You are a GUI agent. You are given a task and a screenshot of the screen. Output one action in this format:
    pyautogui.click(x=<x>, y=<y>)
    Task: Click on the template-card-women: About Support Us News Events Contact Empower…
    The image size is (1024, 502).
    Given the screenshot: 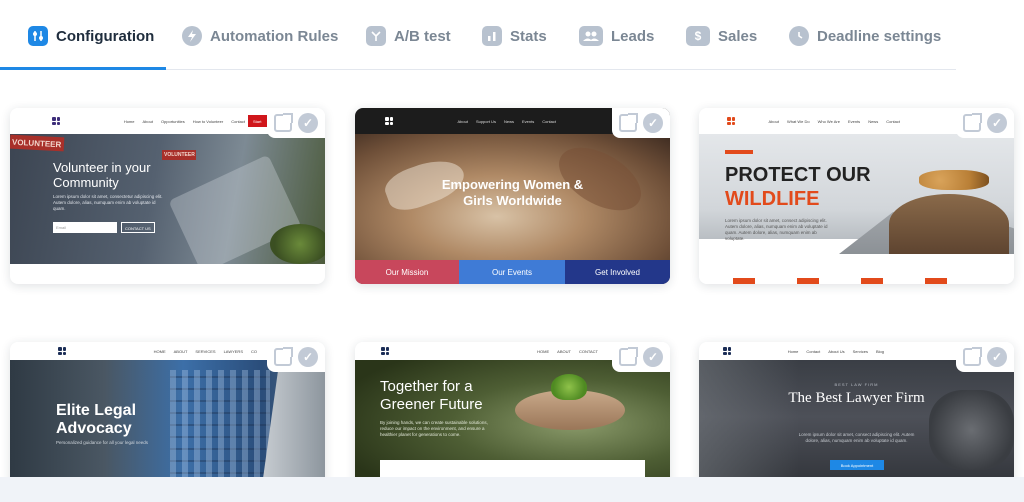 What is the action you would take?
    pyautogui.click(x=512, y=196)
    